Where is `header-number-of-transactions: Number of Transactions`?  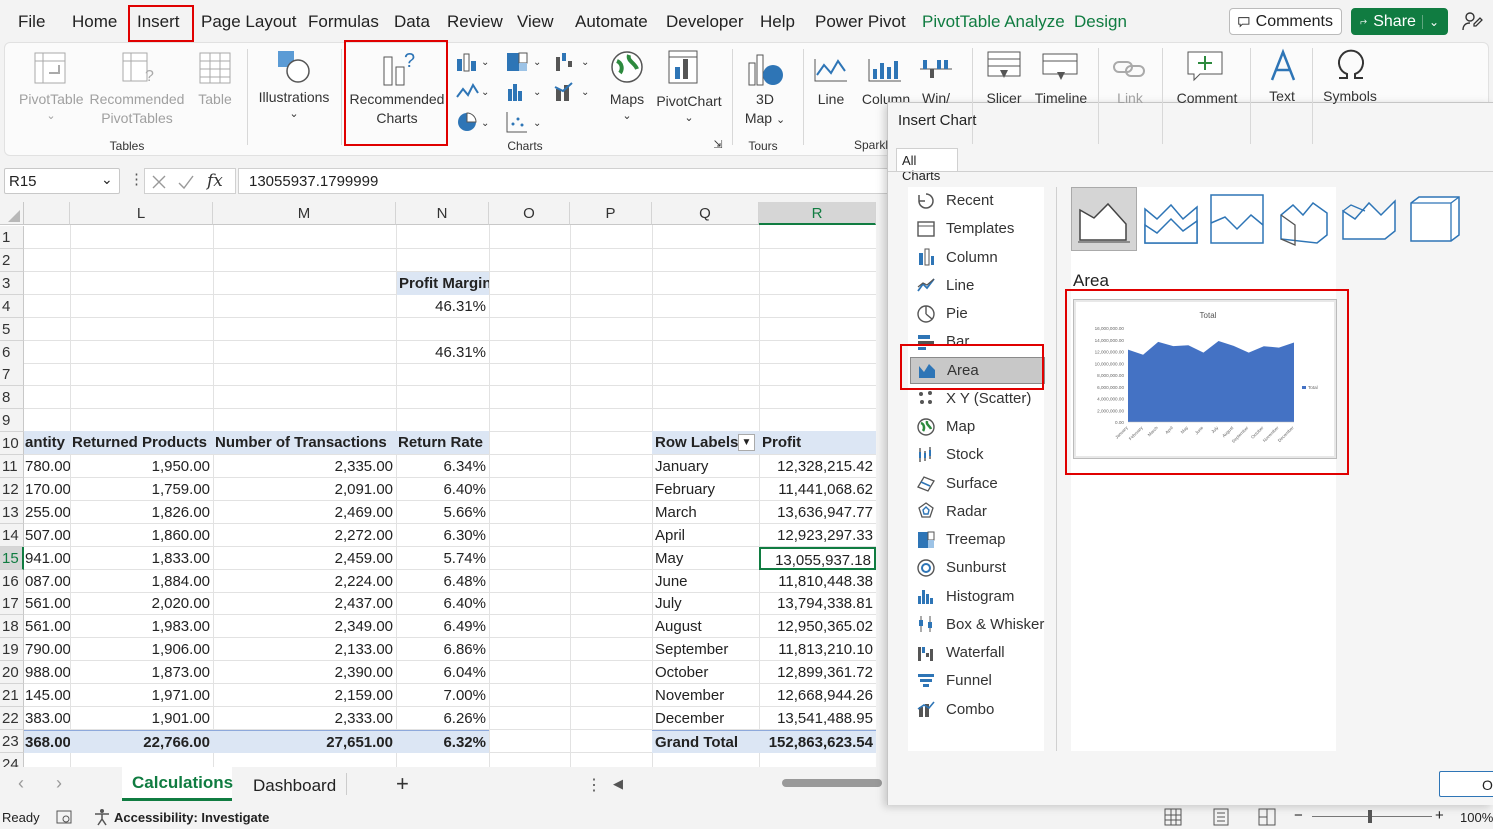
header-number-of-transactions: Number of Transactions is located at coordinates (304, 442).